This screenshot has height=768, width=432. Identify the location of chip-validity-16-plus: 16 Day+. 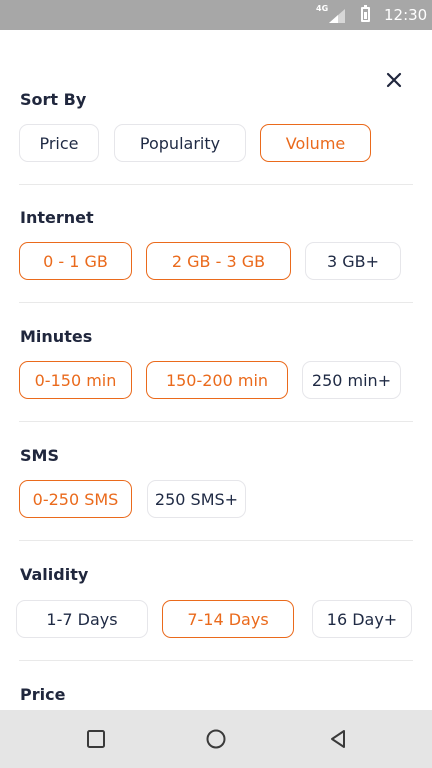
(362, 619).